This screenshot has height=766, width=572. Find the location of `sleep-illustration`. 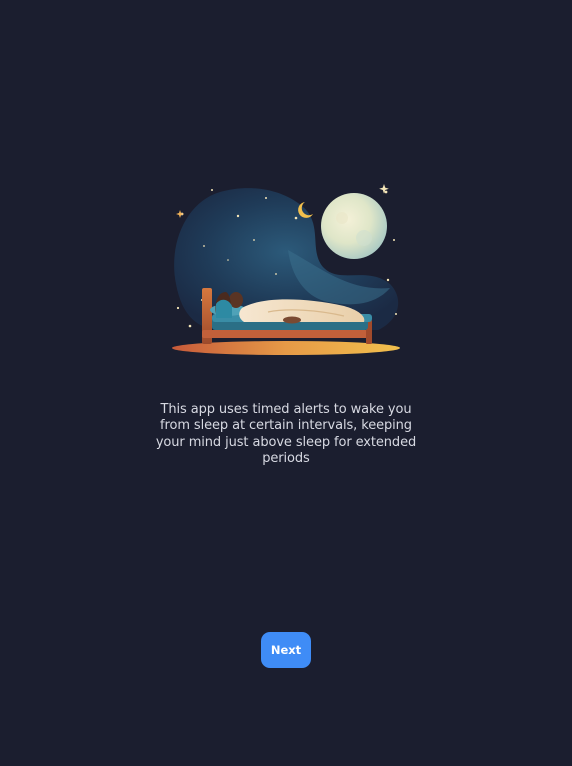

sleep-illustration is located at coordinates (286, 269).